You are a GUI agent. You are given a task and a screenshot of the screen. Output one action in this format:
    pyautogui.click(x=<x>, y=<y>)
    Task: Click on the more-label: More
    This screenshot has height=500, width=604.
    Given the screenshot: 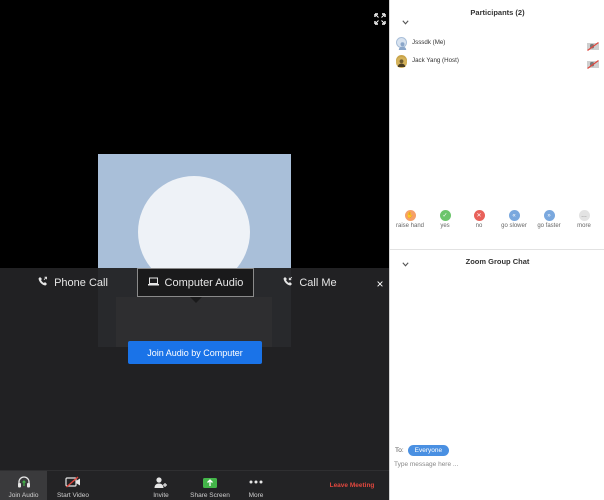 What is the action you would take?
    pyautogui.click(x=256, y=495)
    